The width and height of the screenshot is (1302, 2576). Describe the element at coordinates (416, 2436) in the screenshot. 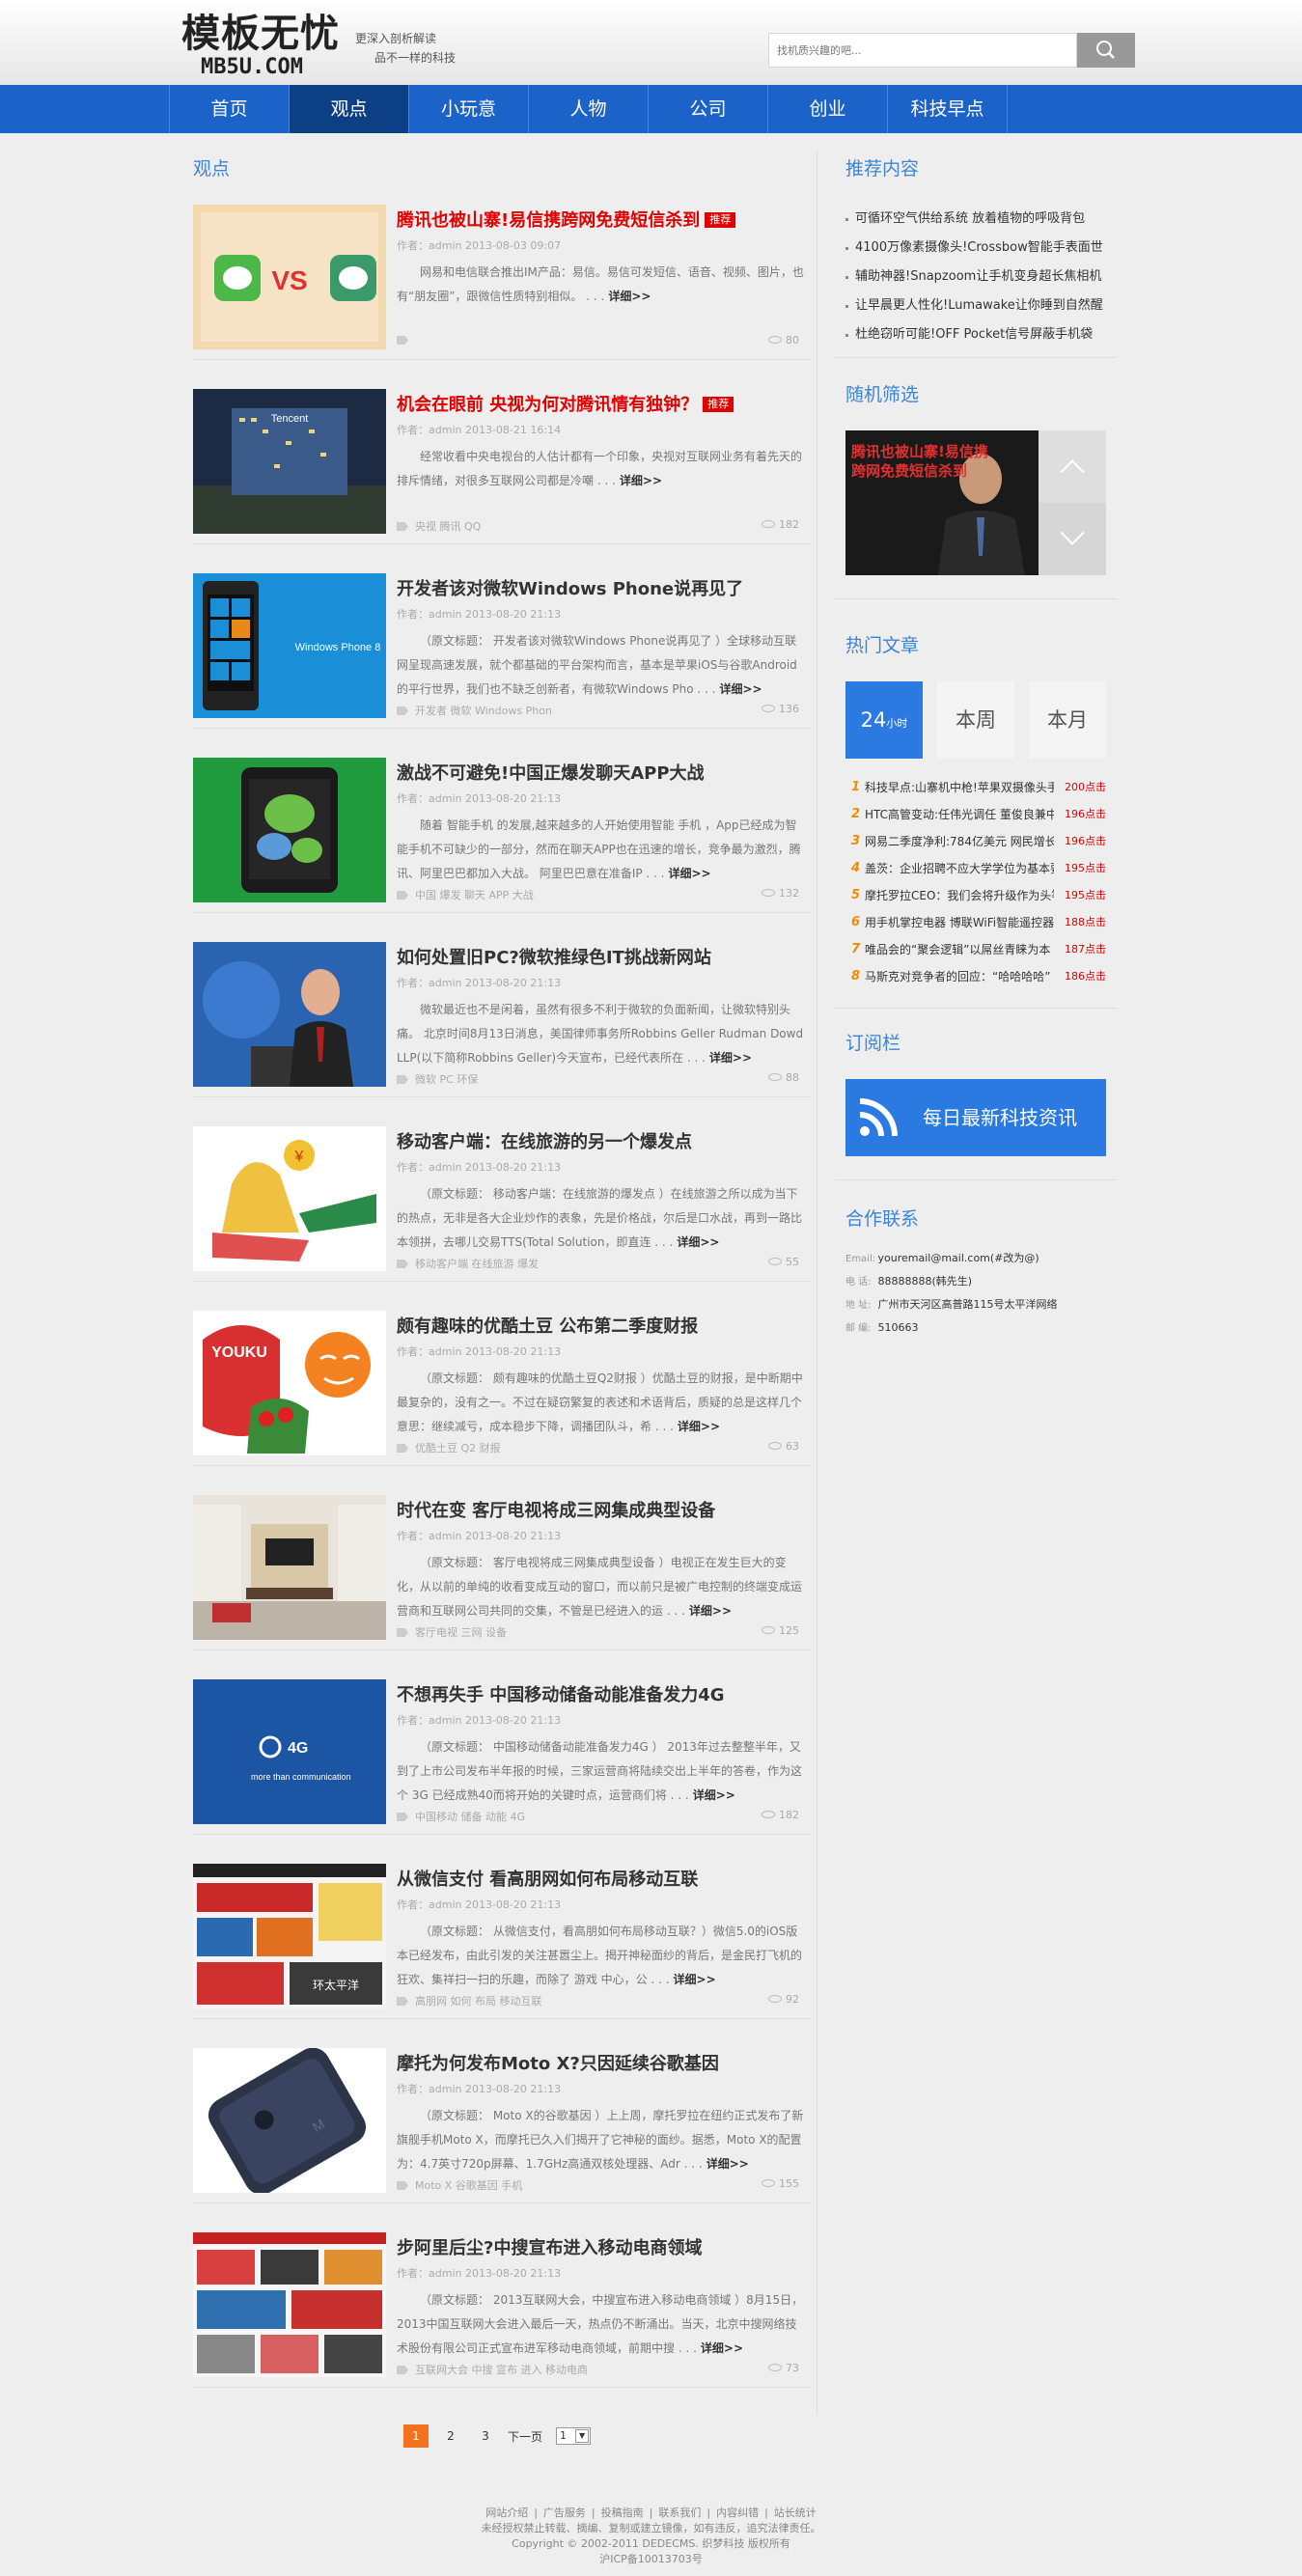

I see `page-1-link: 1` at that location.